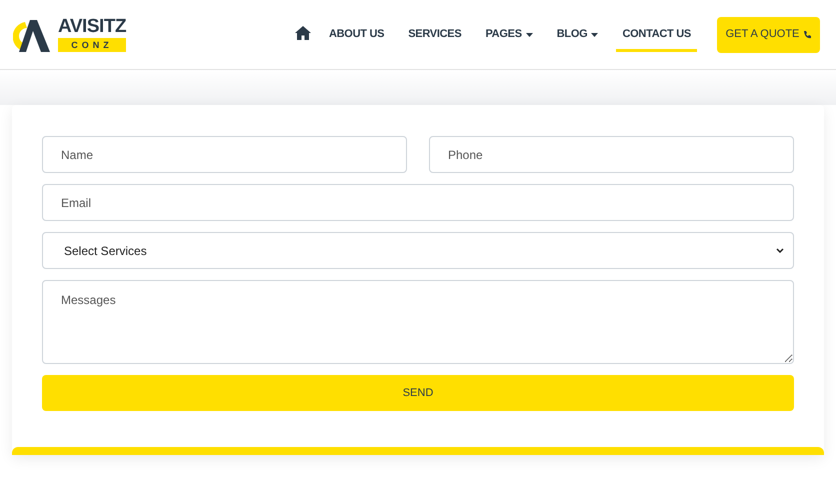 The image size is (836, 484). What do you see at coordinates (611, 154) in the screenshot?
I see `phone-field: Phone` at bounding box center [611, 154].